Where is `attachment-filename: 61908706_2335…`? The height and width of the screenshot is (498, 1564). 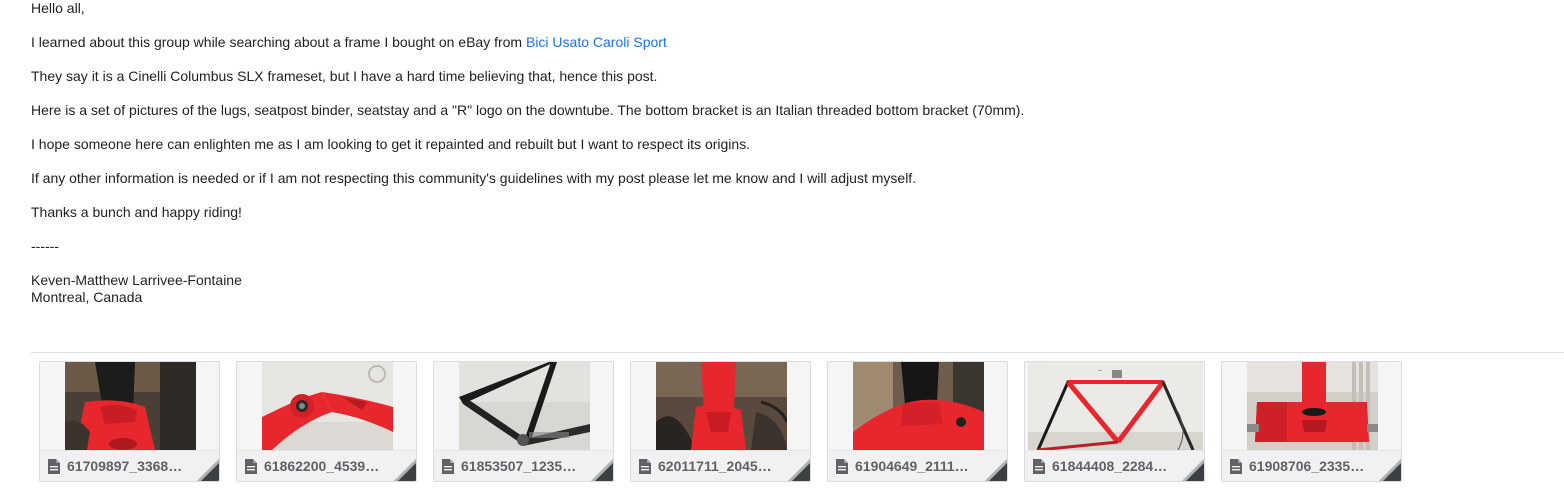
attachment-filename: 61908706_2335… is located at coordinates (1307, 466).